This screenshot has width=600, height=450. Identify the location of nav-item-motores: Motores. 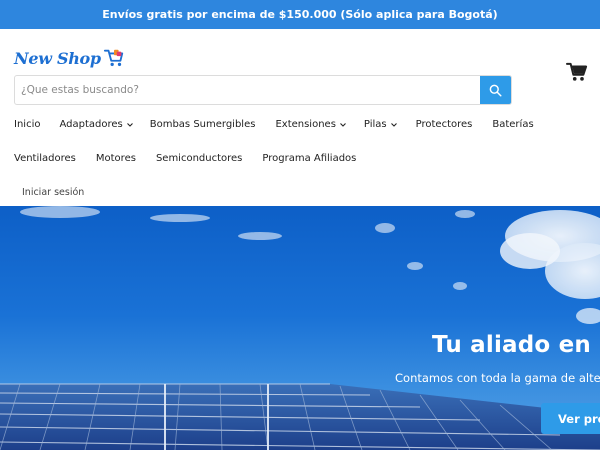
(116, 158).